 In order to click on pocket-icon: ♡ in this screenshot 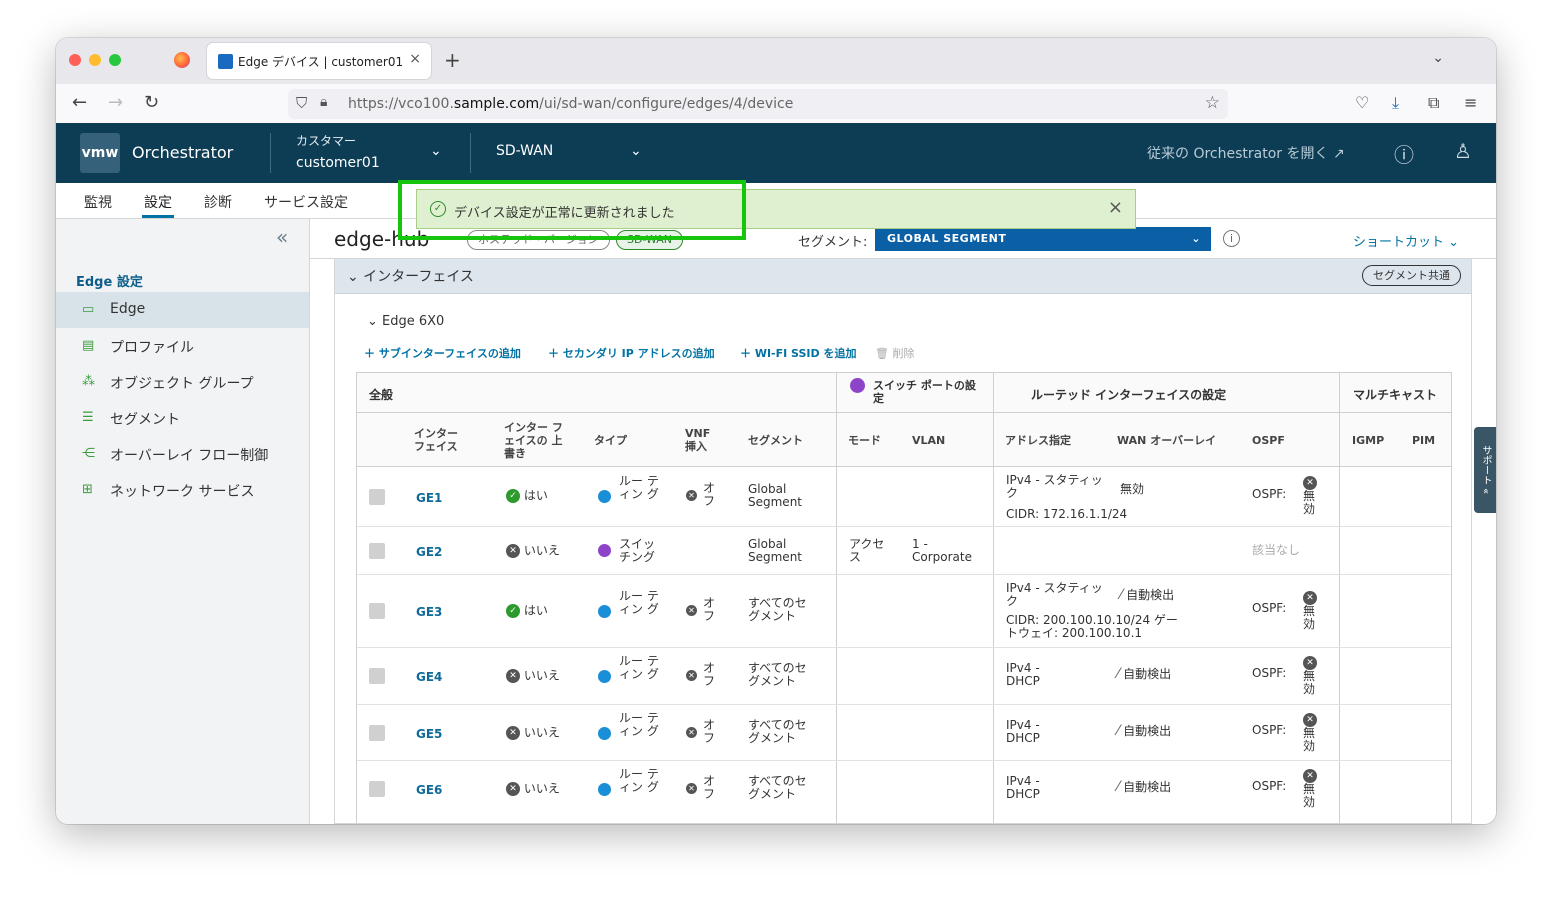, I will do `click(1362, 102)`.